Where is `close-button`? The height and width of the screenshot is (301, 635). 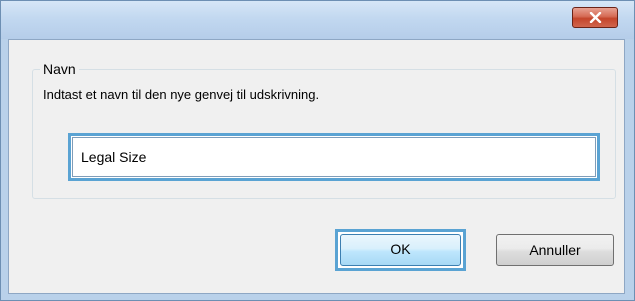 close-button is located at coordinates (595, 17).